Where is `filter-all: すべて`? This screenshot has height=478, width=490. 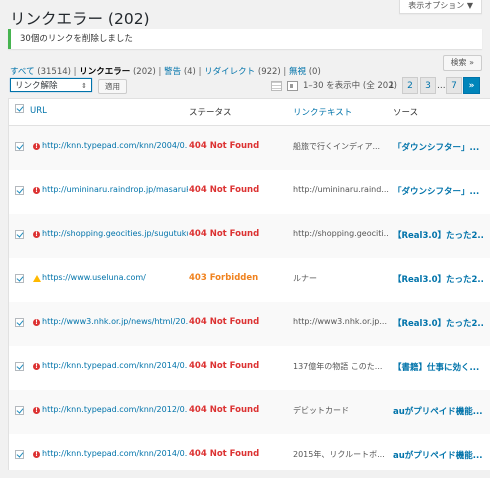
filter-all: すべて is located at coordinates (22, 72).